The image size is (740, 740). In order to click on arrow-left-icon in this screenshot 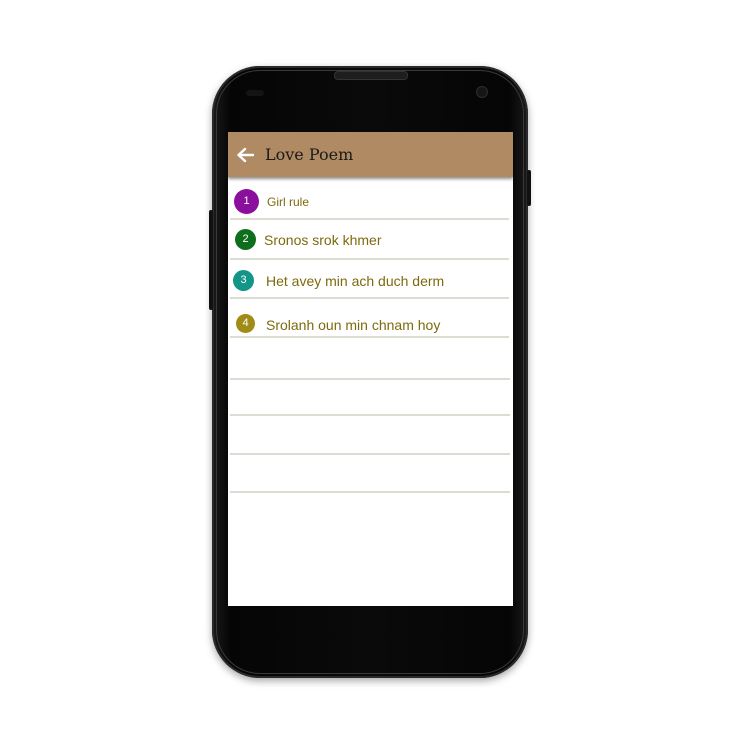, I will do `click(245, 155)`.